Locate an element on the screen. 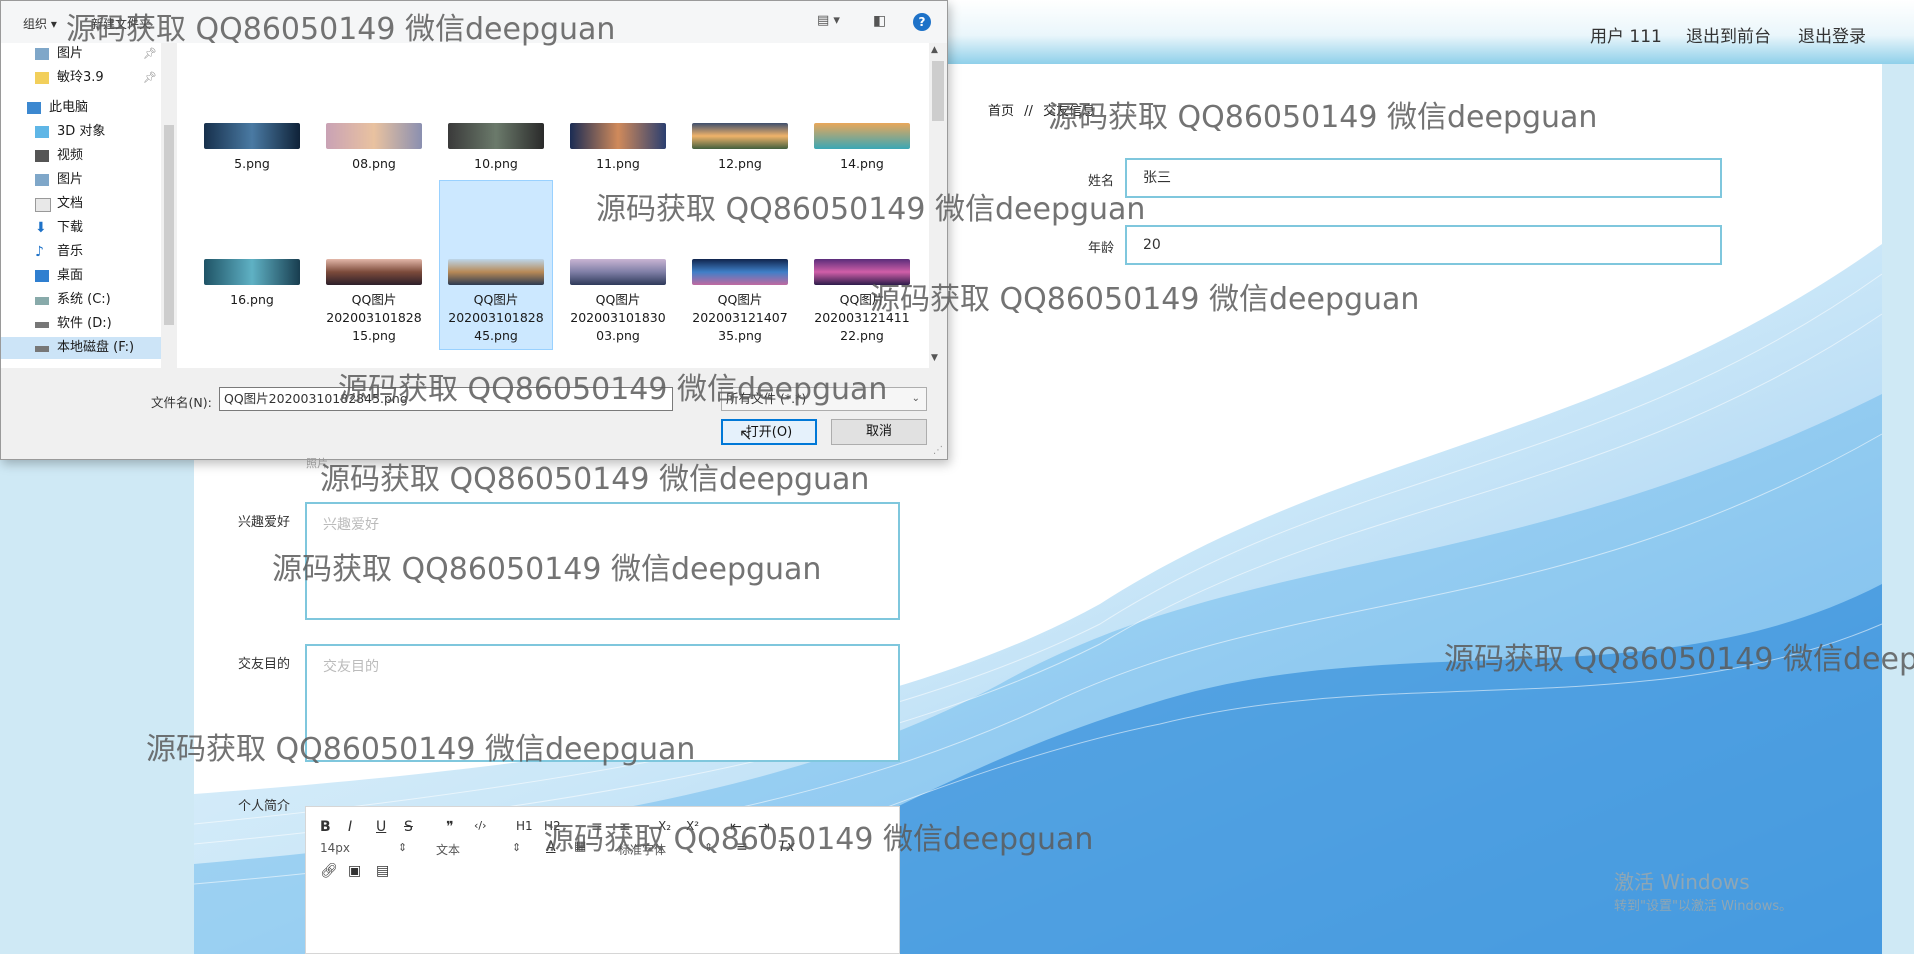 Image resolution: width=1914 pixels, height=954 pixels. nav-item-desktop: 桌面 is located at coordinates (81, 276).